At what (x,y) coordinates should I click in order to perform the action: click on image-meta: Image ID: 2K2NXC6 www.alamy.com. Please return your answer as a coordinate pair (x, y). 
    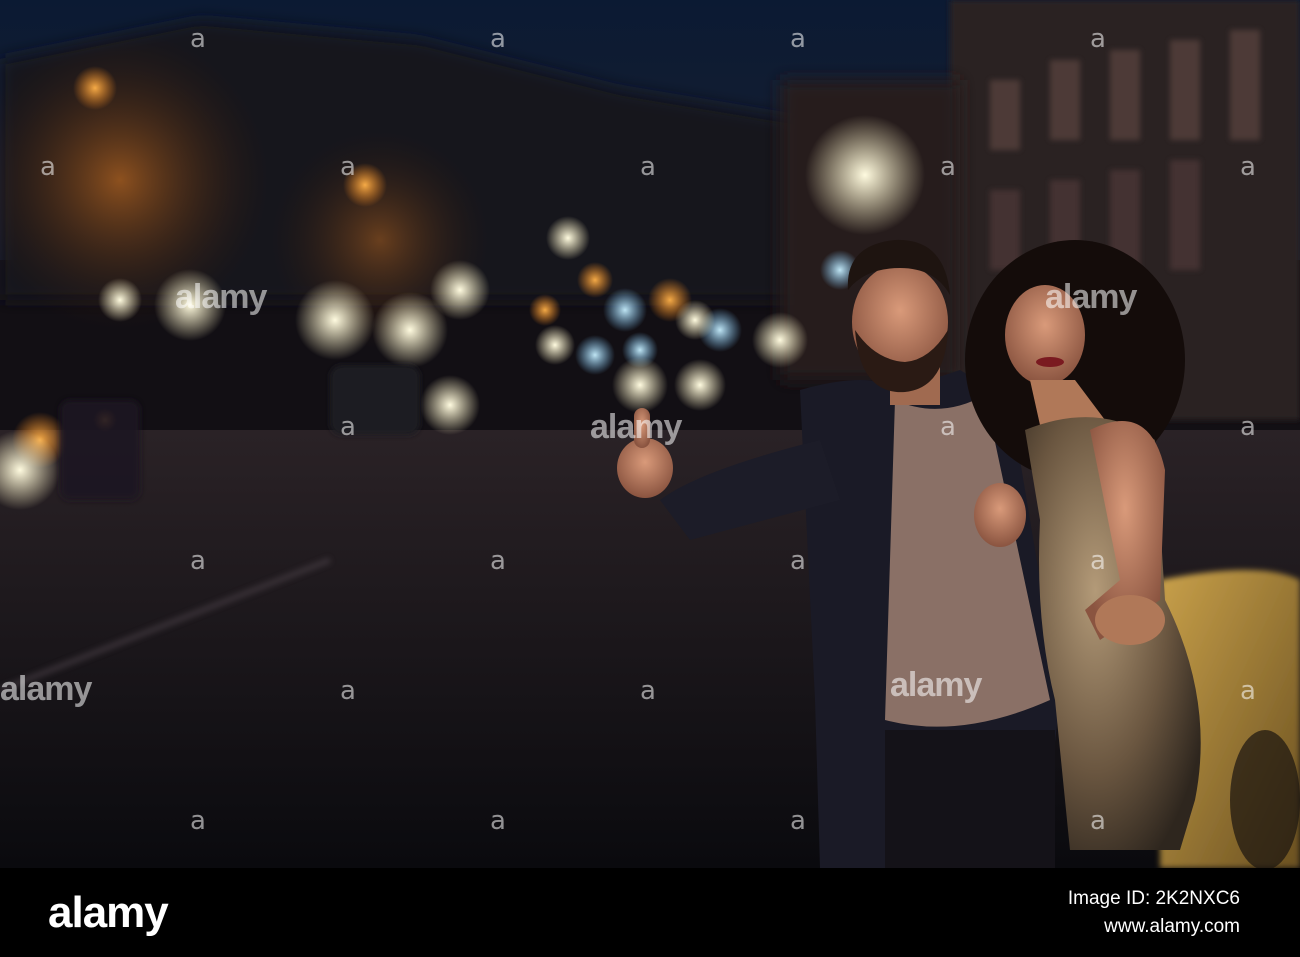
    Looking at the image, I should click on (1154, 913).